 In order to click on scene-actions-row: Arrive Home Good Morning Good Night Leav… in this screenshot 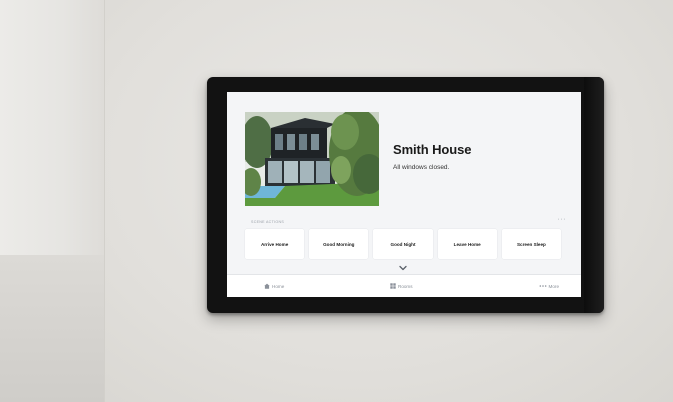, I will do `click(403, 244)`.